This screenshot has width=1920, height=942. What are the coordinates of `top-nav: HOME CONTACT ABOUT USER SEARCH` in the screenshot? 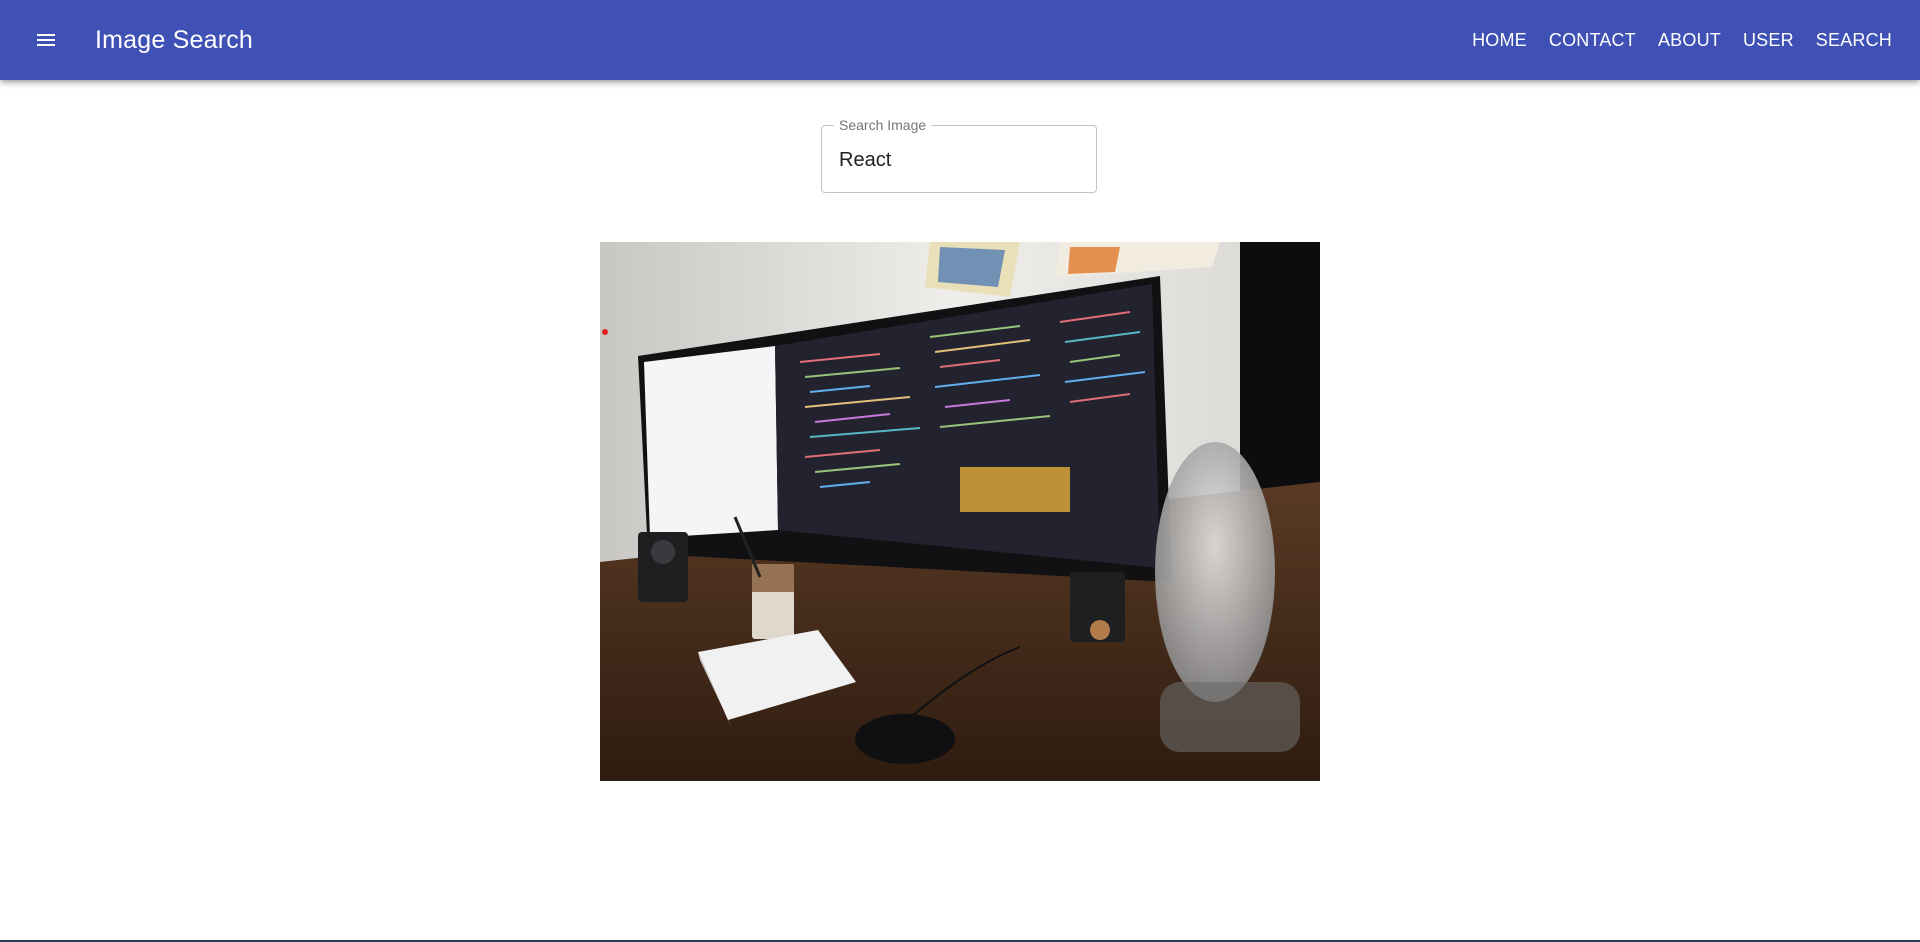 It's located at (1676, 40).